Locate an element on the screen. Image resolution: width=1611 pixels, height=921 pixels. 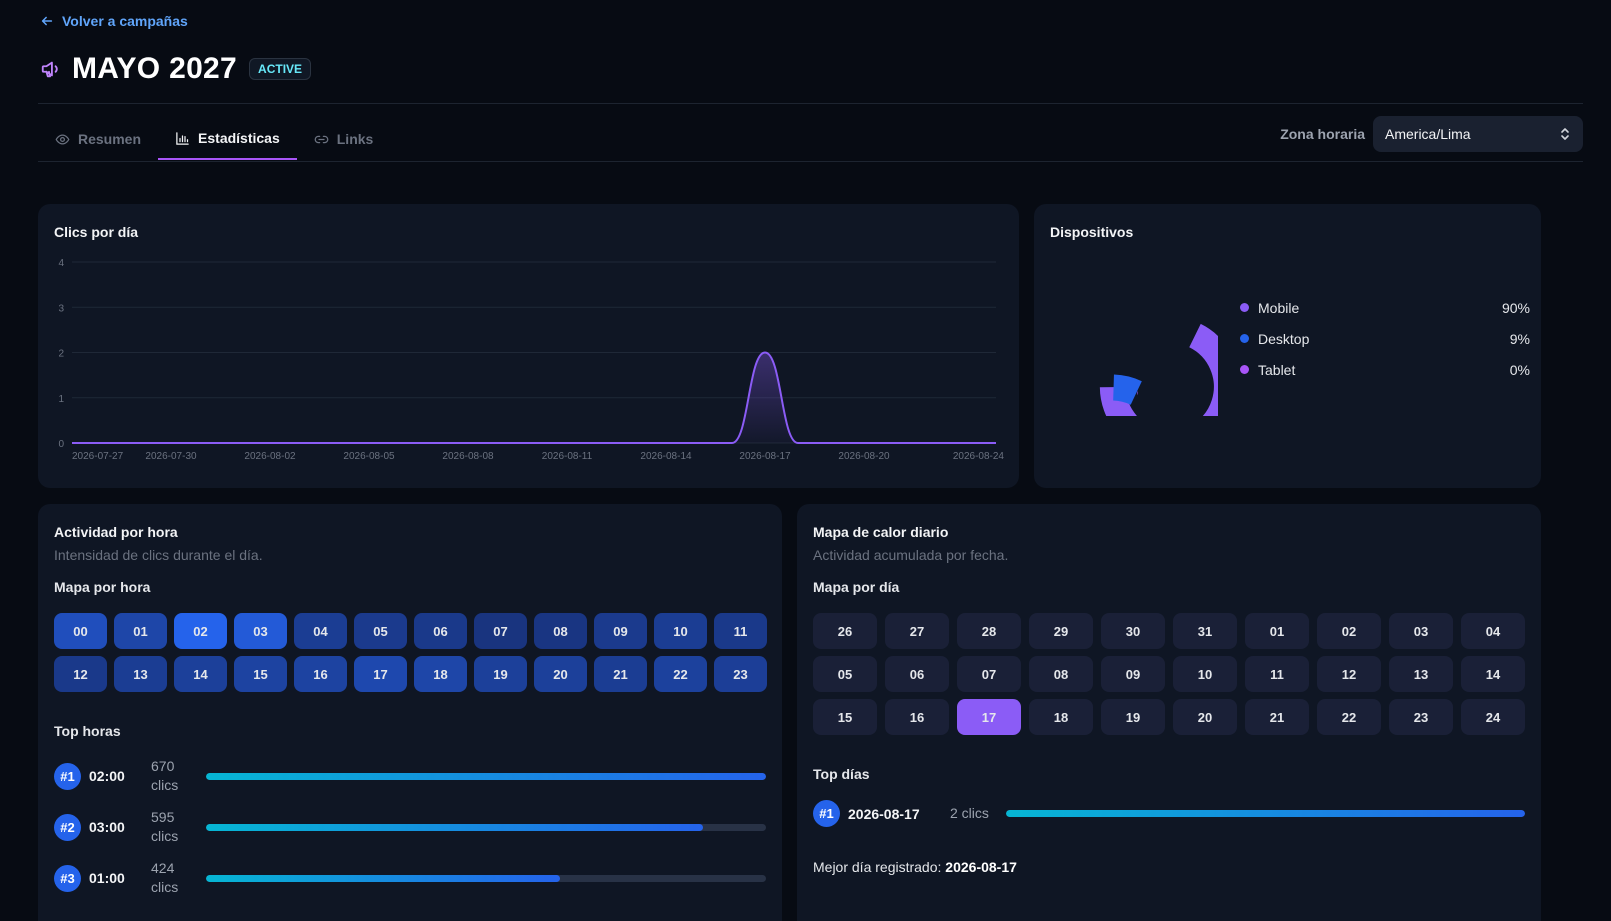
header-divider is located at coordinates (810, 103).